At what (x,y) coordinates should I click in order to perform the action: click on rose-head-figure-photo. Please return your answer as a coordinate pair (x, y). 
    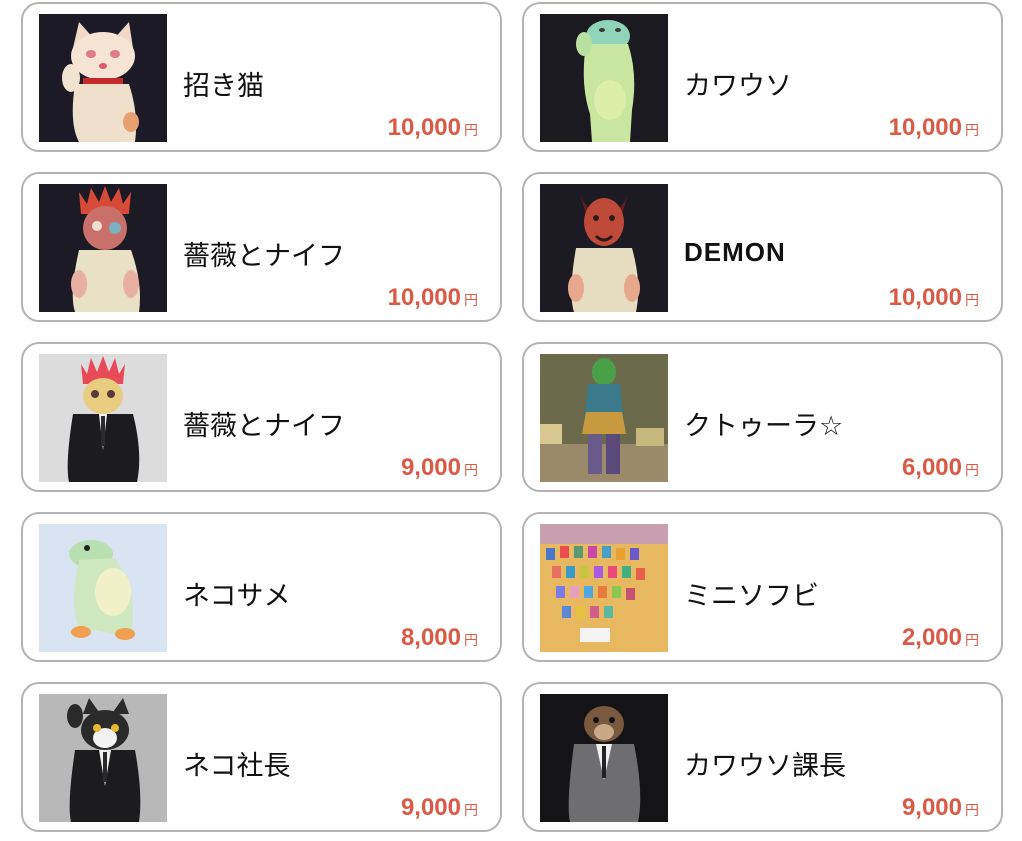
    Looking at the image, I should click on (103, 248).